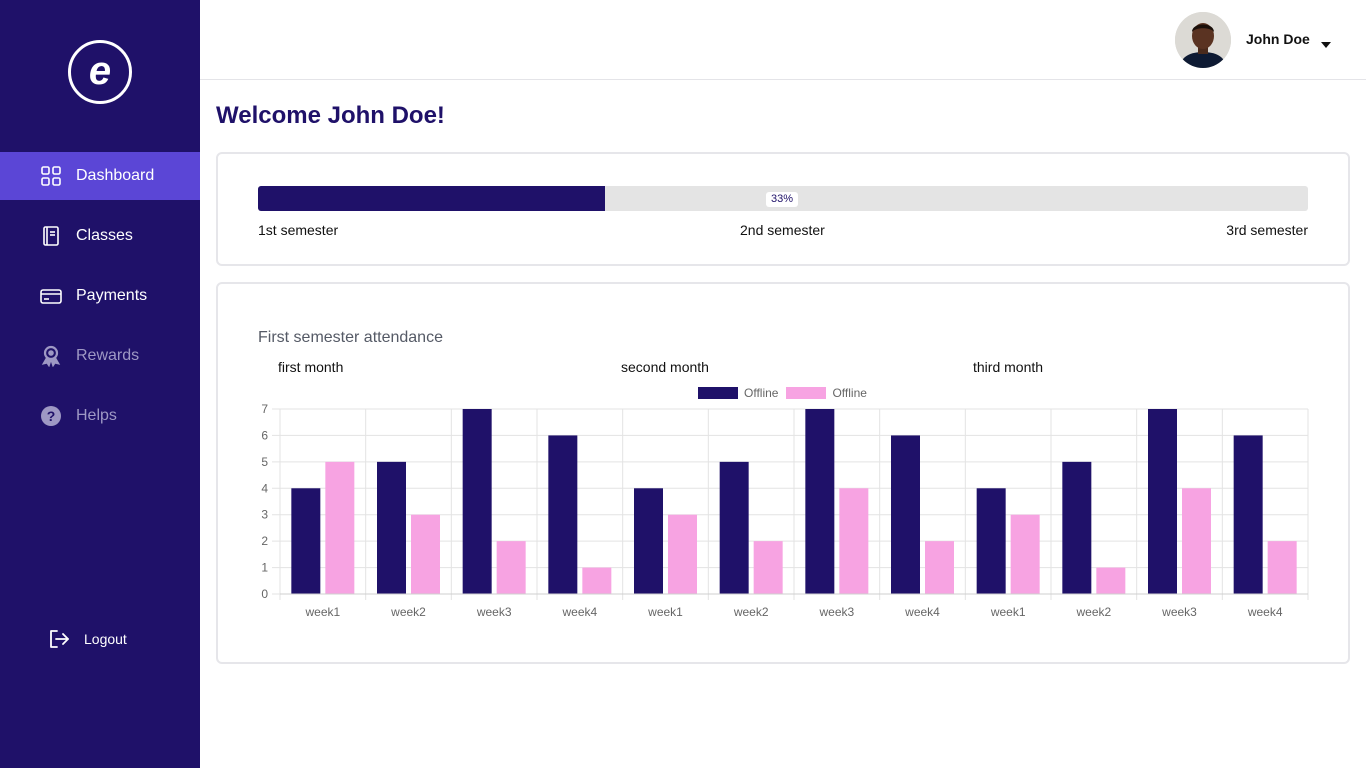 This screenshot has height=768, width=1366. Describe the element at coordinates (264, 462) in the screenshot. I see `y-tick-label: 5` at that location.